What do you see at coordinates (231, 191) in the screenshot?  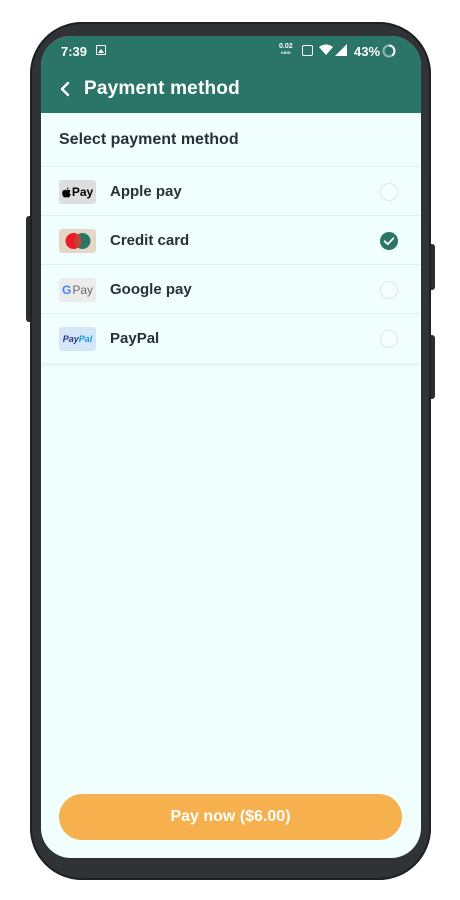 I see `payment-option-apple-pay: Pay Apple pay` at bounding box center [231, 191].